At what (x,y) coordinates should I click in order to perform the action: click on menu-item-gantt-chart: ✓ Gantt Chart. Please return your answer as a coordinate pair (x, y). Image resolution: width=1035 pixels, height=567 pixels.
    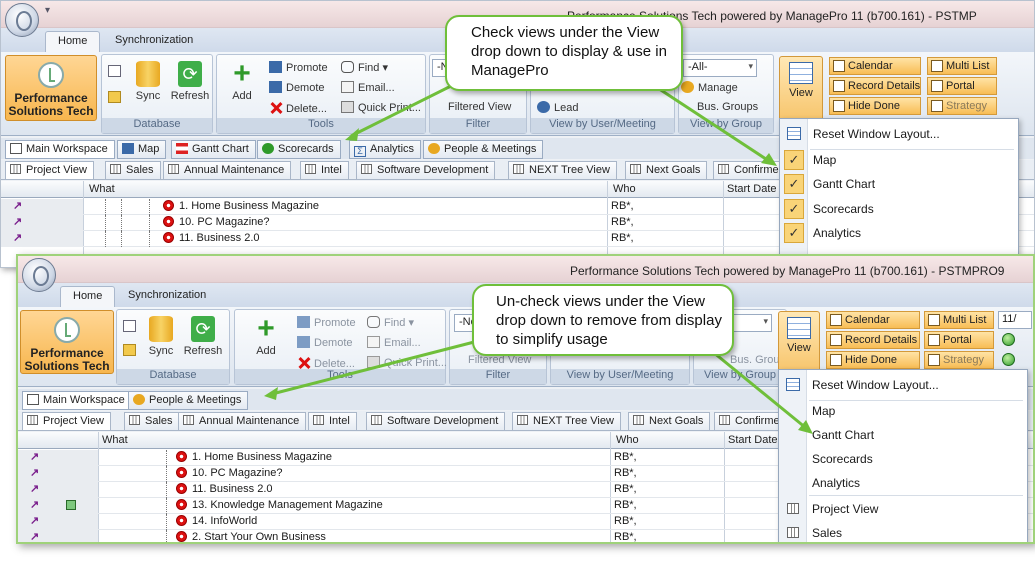
    Looking at the image, I should click on (899, 184).